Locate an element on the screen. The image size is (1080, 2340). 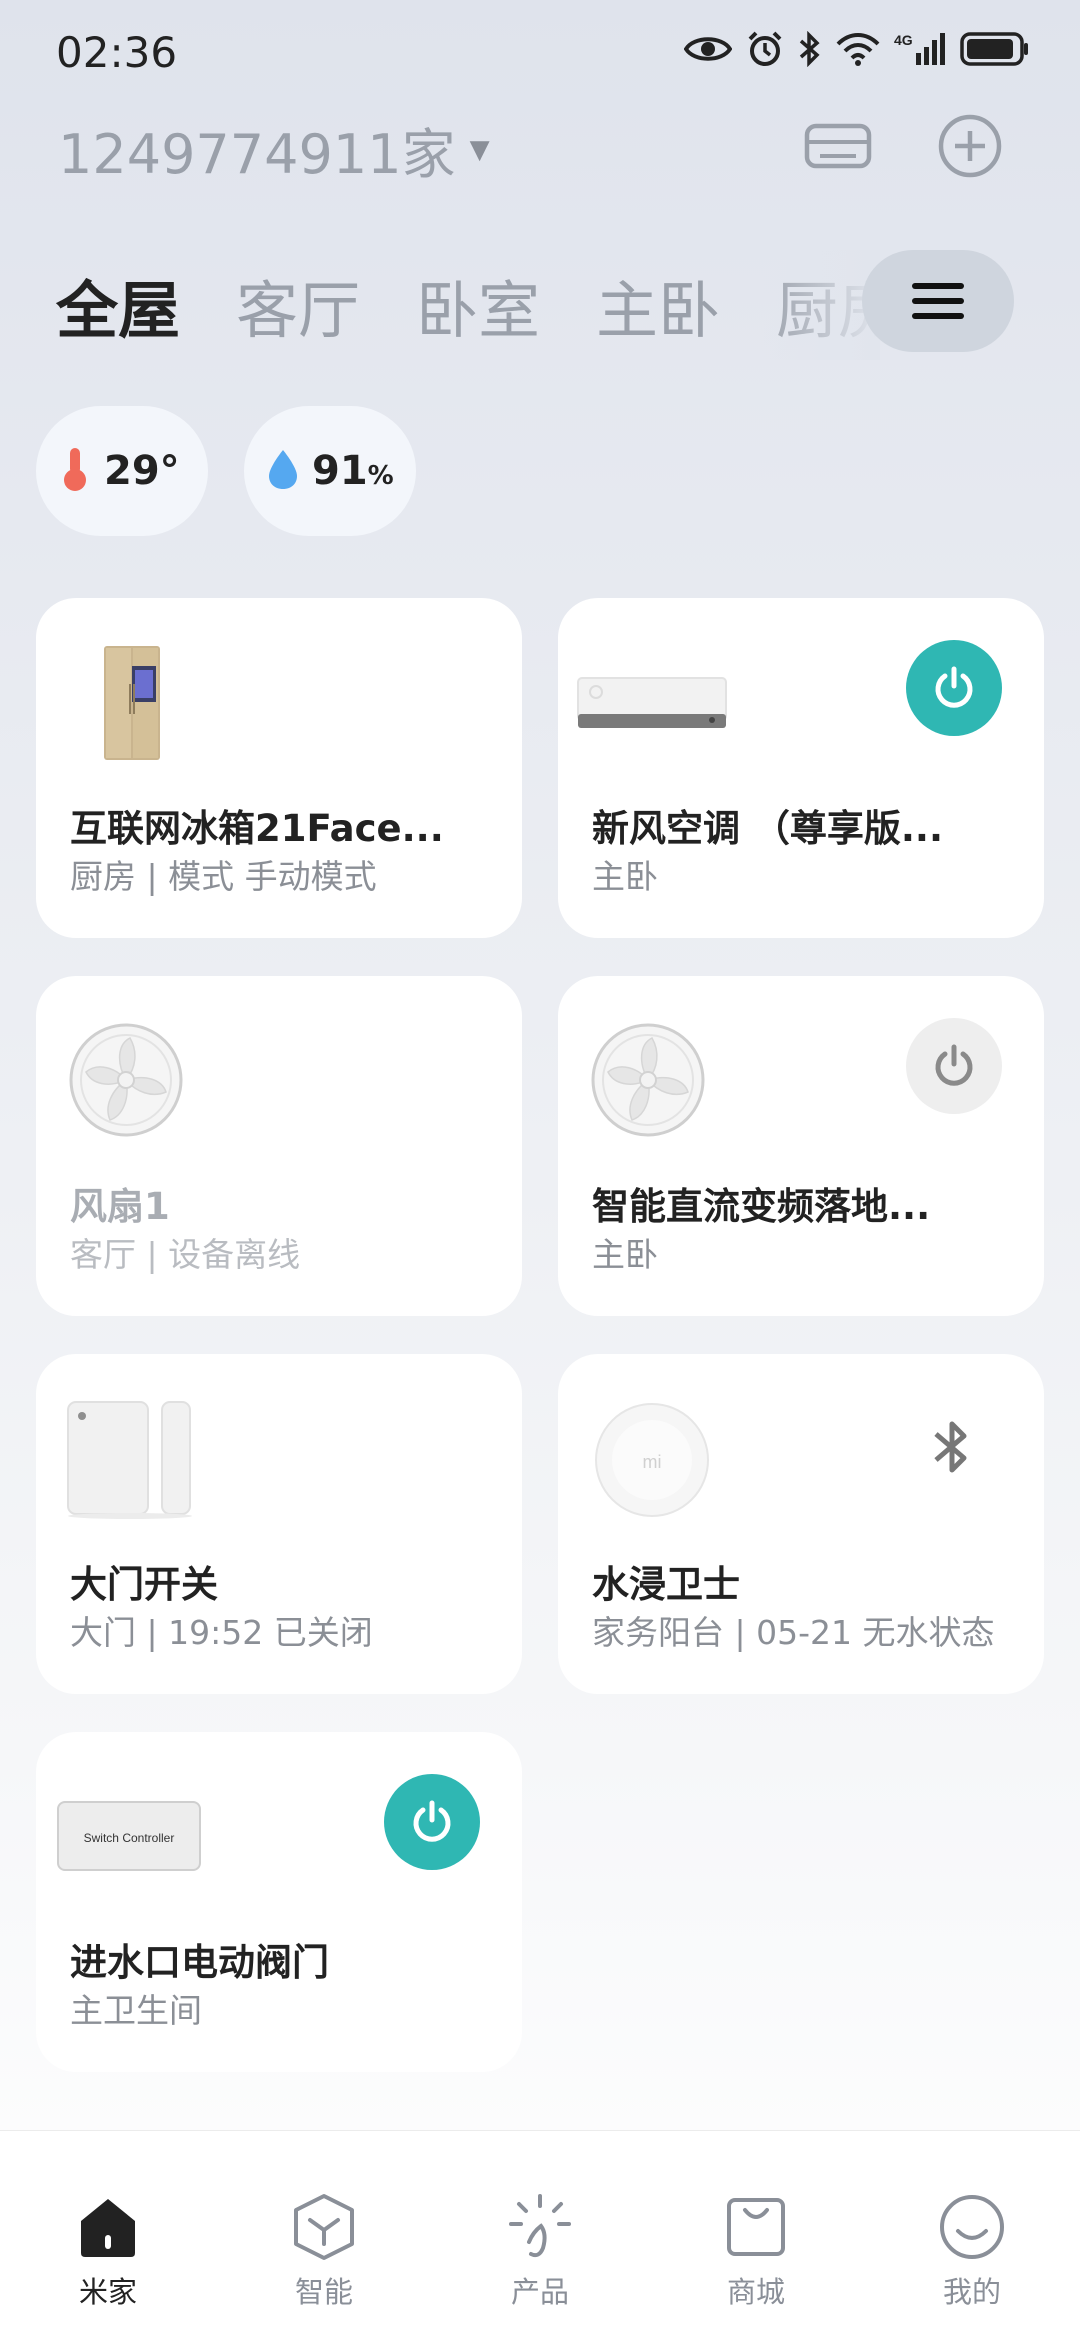
svg-text: 4G is located at coordinates (903, 40).